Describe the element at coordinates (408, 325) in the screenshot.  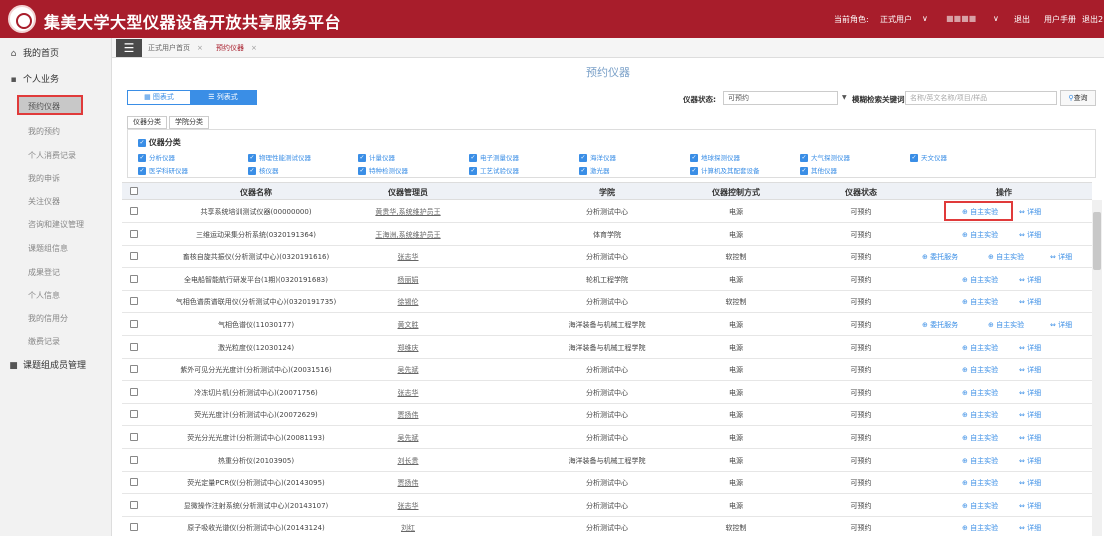
I see `manager-link: 黄文胜` at that location.